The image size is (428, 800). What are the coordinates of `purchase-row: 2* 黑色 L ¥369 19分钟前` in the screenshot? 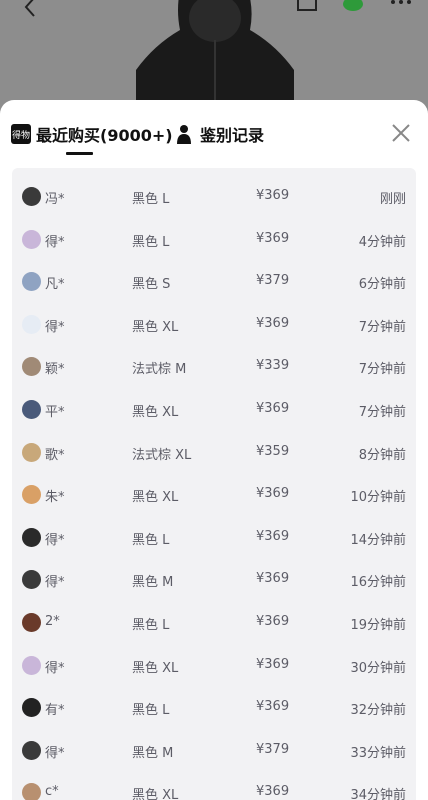 It's located at (214, 623).